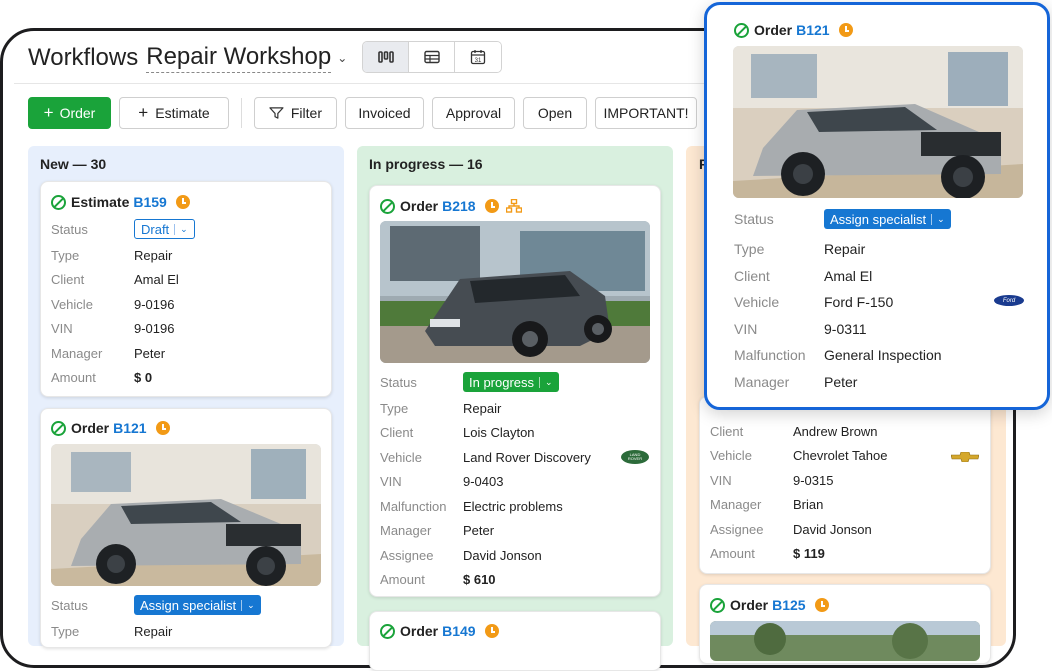  I want to click on field-row: Client Andrew Brown, so click(794, 431).